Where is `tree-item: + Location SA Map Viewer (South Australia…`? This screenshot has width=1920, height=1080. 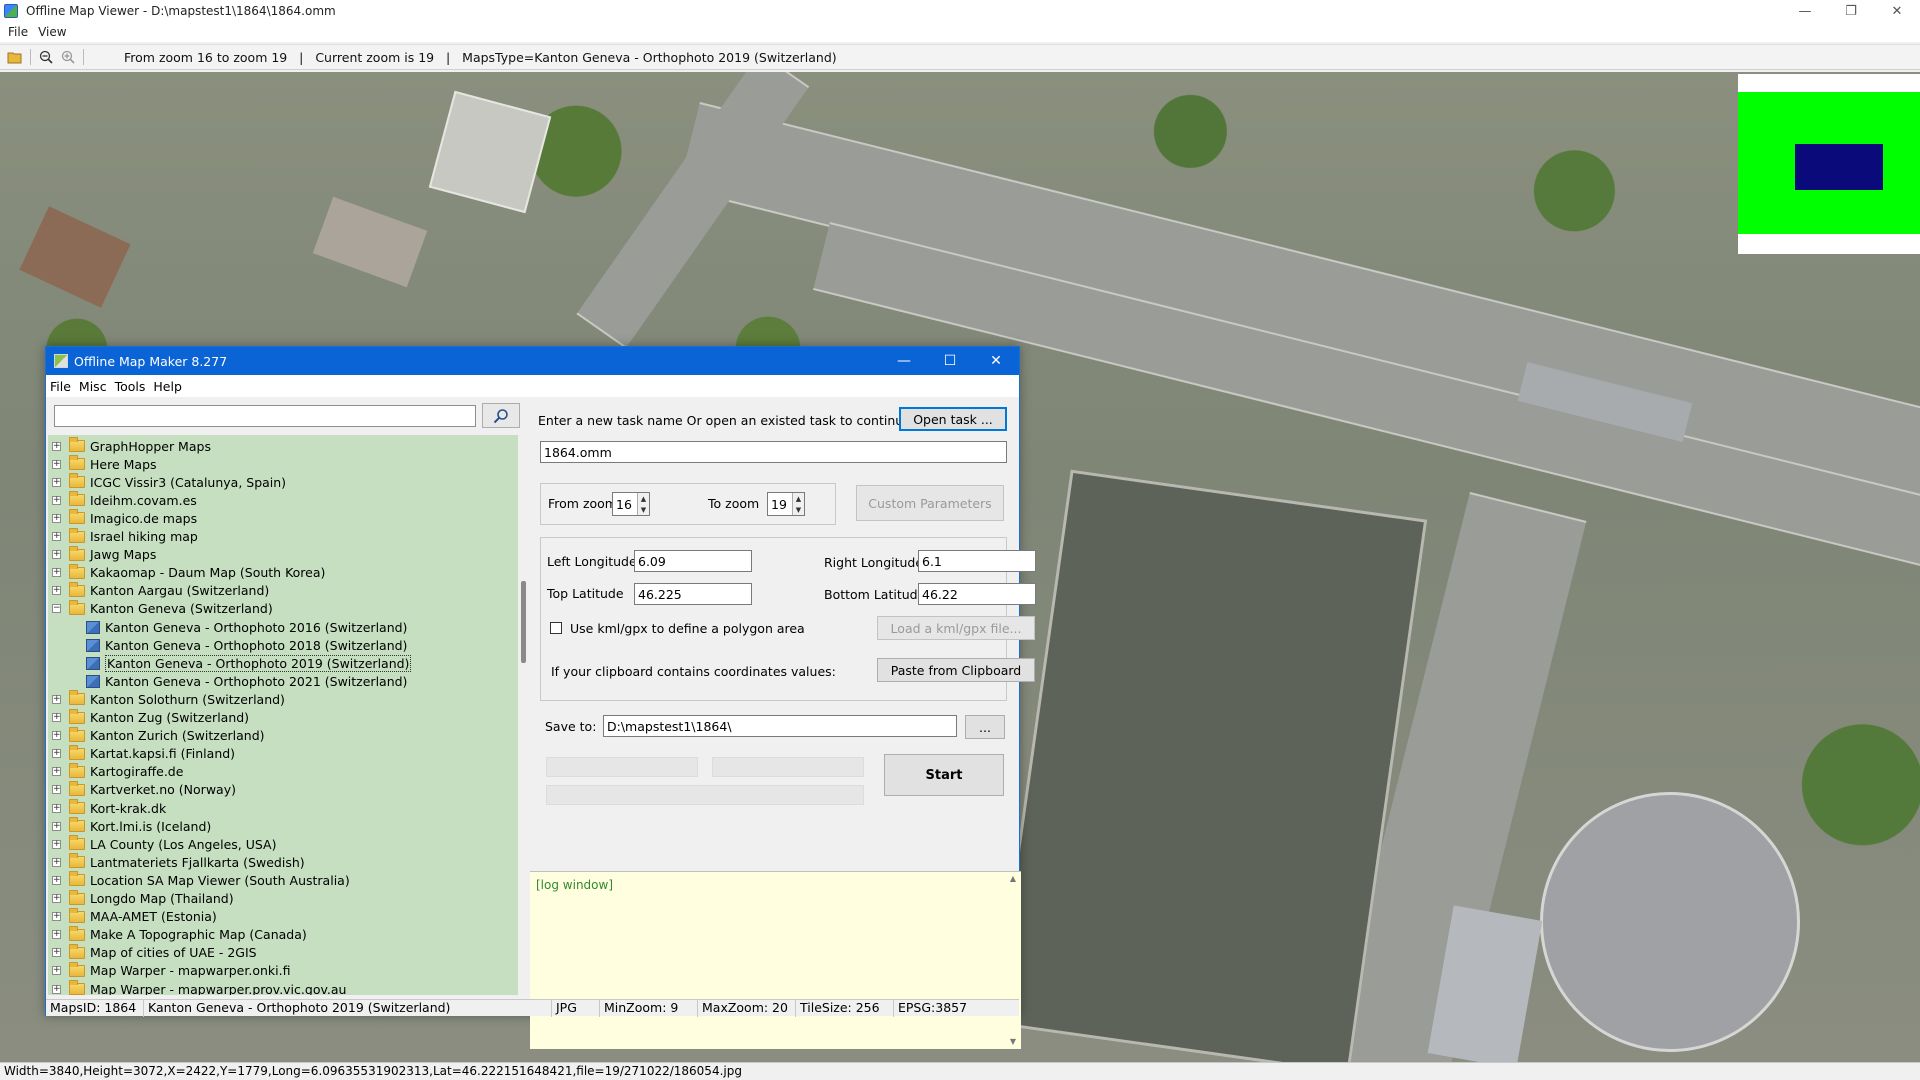 tree-item: + Location SA Map Viewer (South Australia… is located at coordinates (199, 880).